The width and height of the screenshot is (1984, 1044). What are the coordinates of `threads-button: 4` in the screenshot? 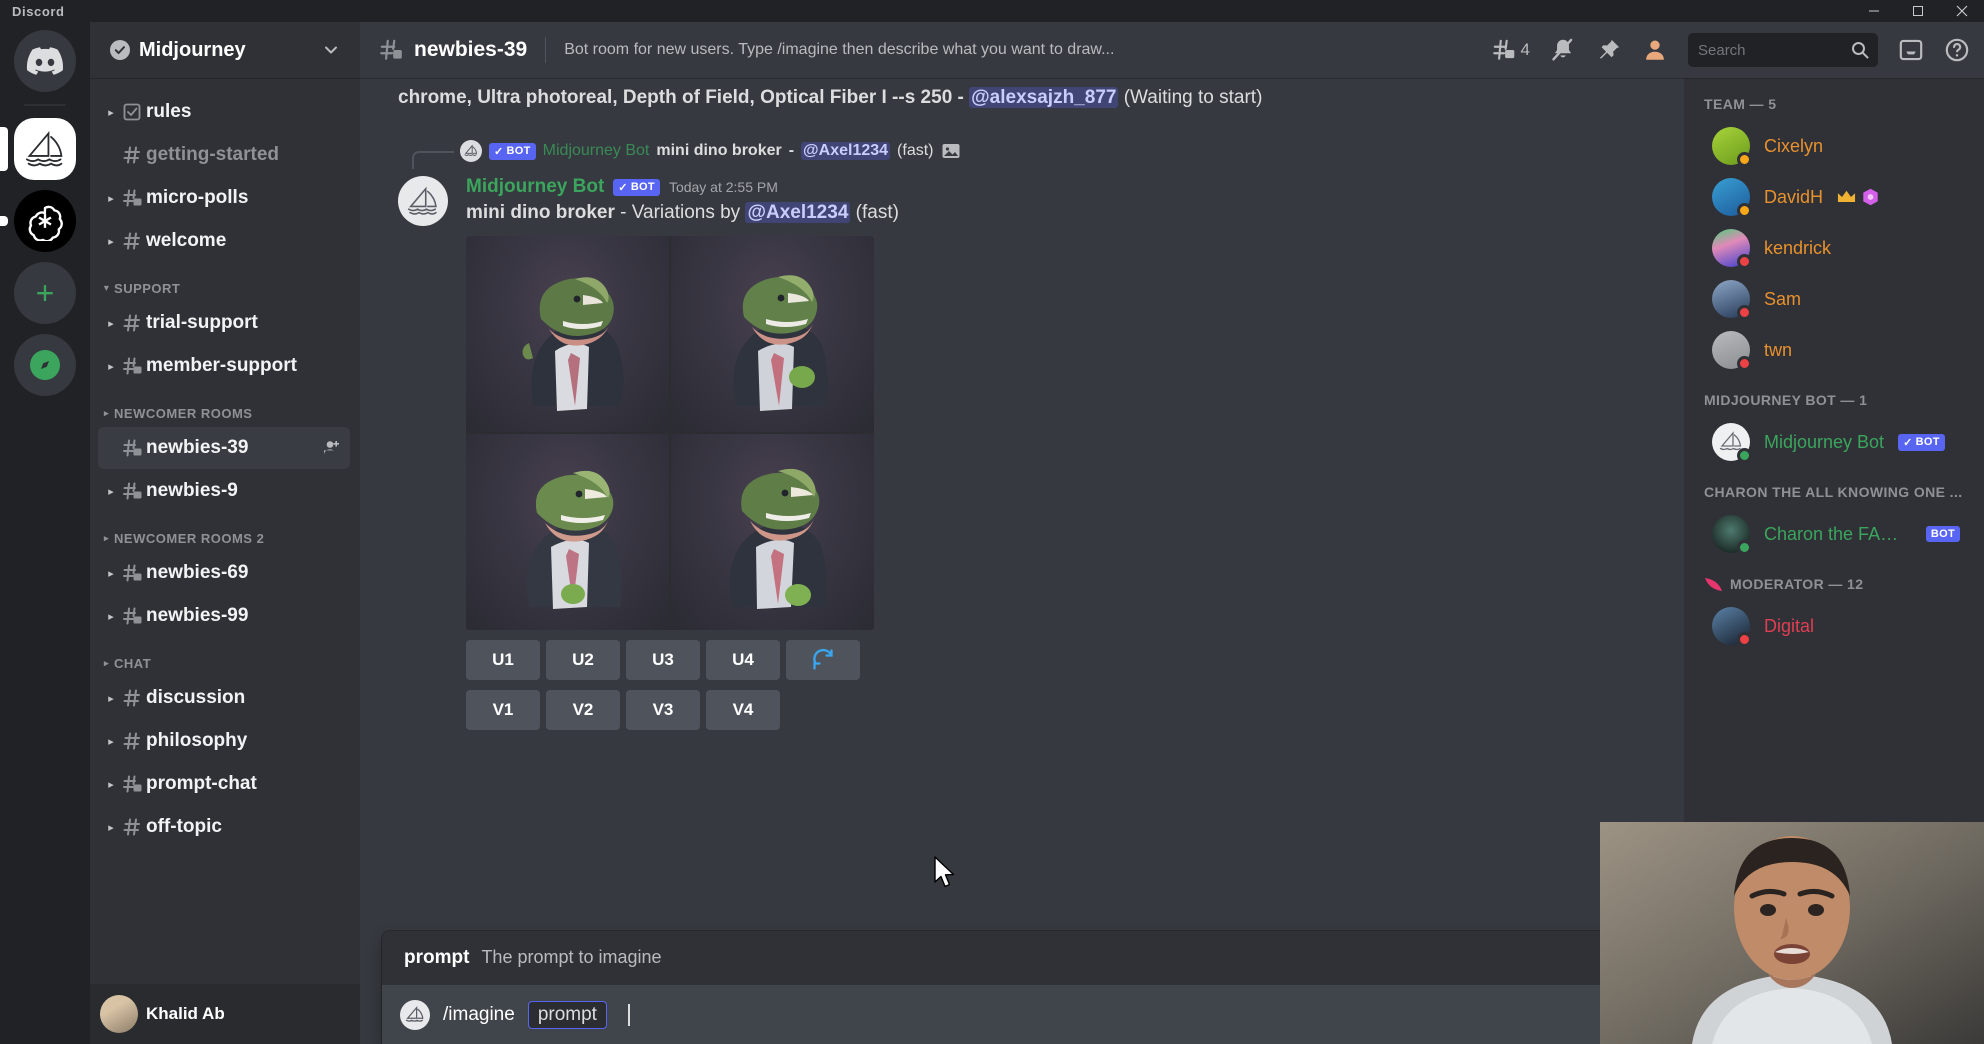 It's located at (1510, 50).